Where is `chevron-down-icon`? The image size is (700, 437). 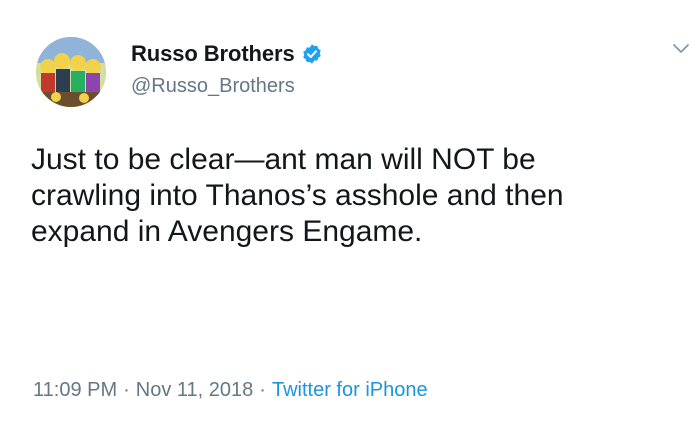 chevron-down-icon is located at coordinates (681, 49).